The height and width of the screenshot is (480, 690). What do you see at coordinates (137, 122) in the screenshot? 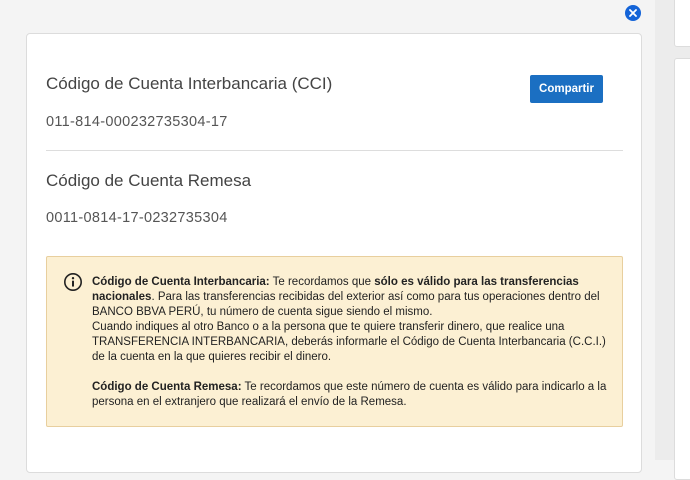
I see `cci-number: 011-814-000232735304-17` at bounding box center [137, 122].